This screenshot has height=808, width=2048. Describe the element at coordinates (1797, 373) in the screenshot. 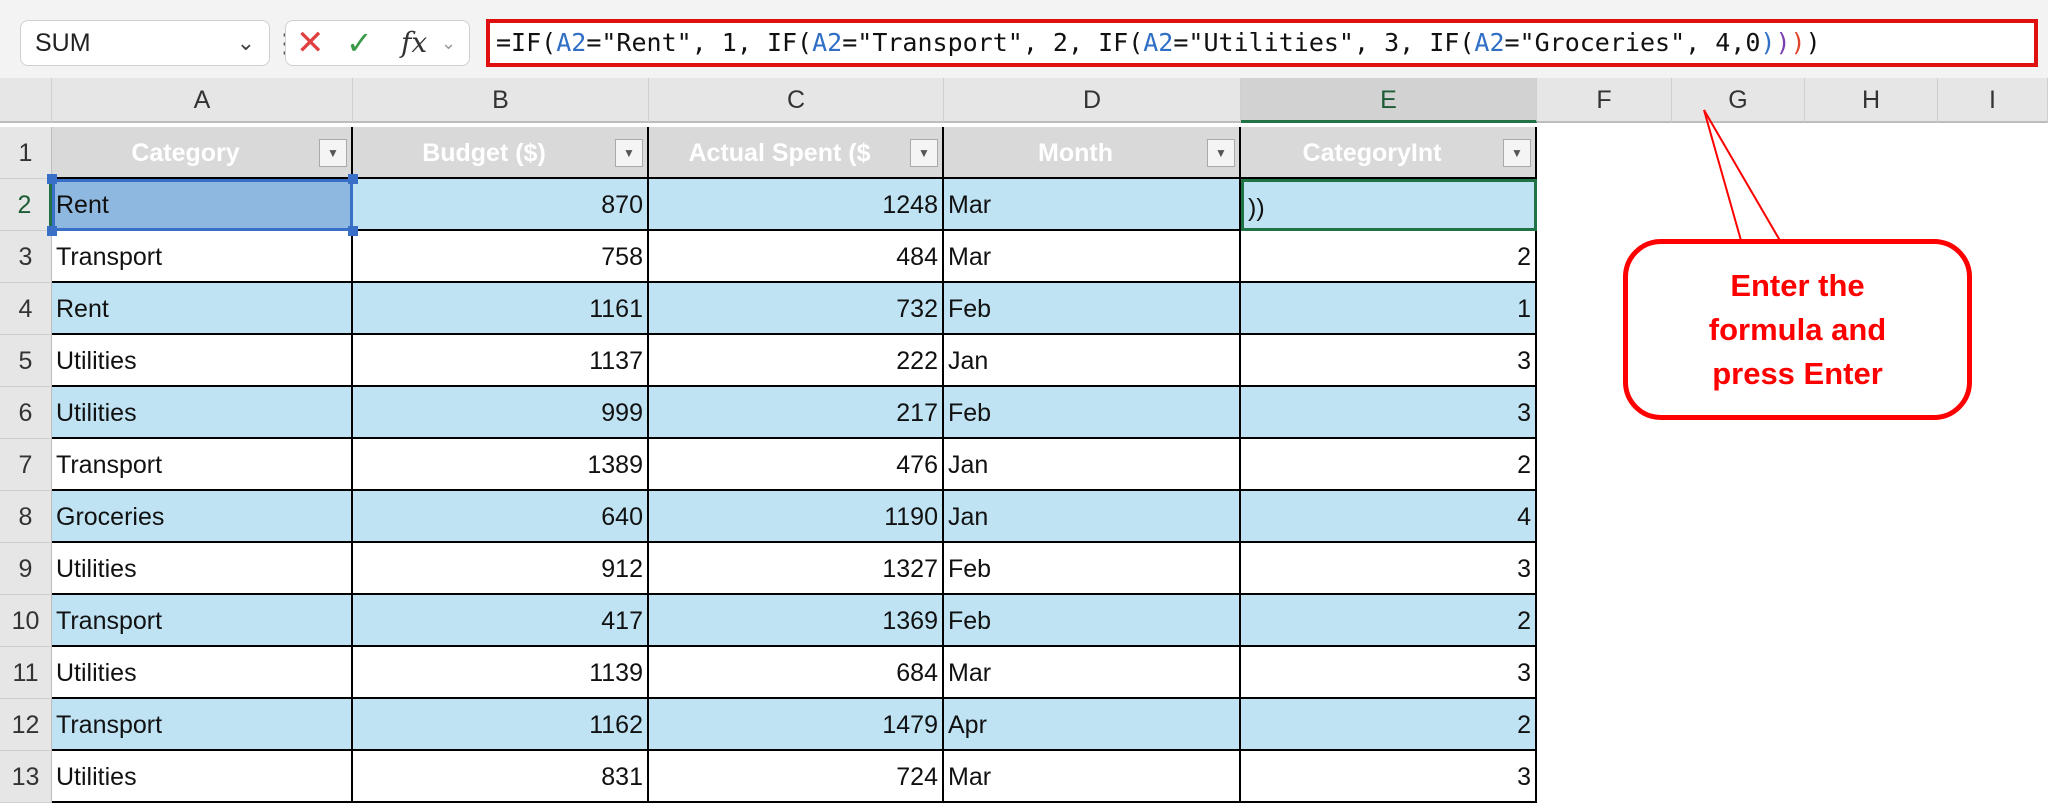

I see `callout-line: press Enter` at that location.